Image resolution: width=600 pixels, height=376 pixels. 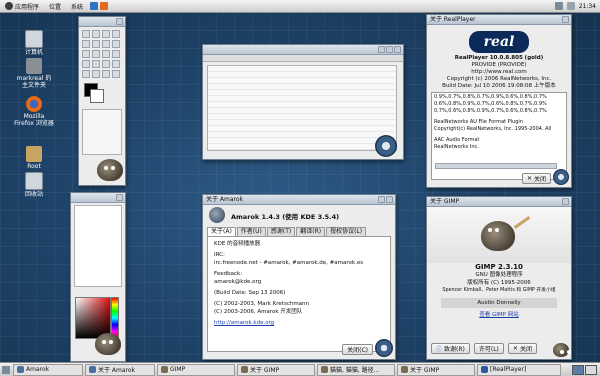 I want to click on about-line: (C) 2003-2006, Amarok 开发团队, so click(x=258, y=312).